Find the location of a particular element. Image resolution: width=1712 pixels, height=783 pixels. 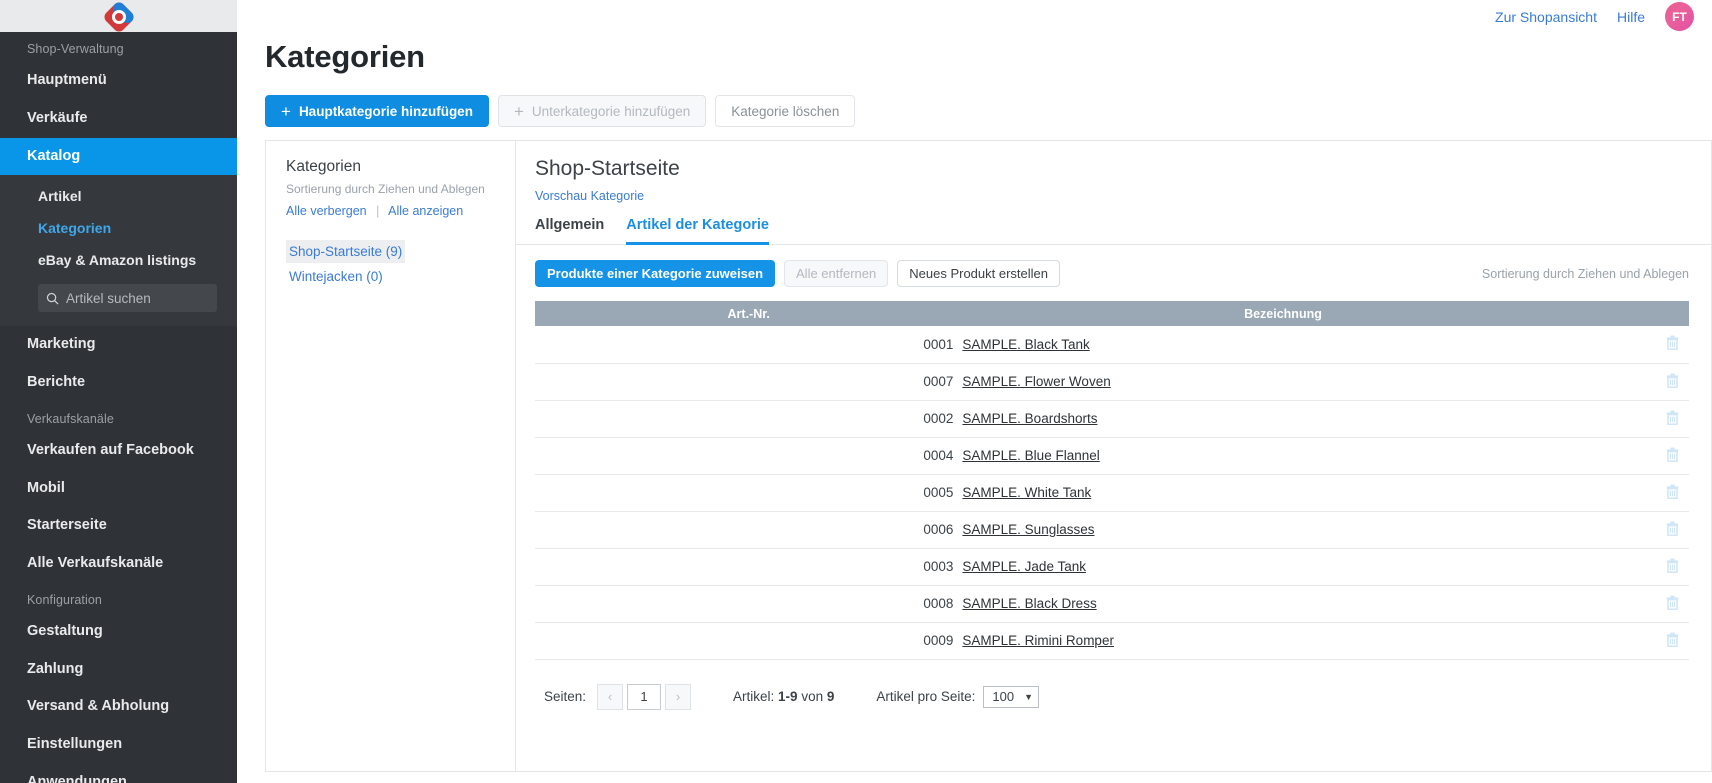

category-node-wintejacken: Wintejacken (0) is located at coordinates (336, 276).